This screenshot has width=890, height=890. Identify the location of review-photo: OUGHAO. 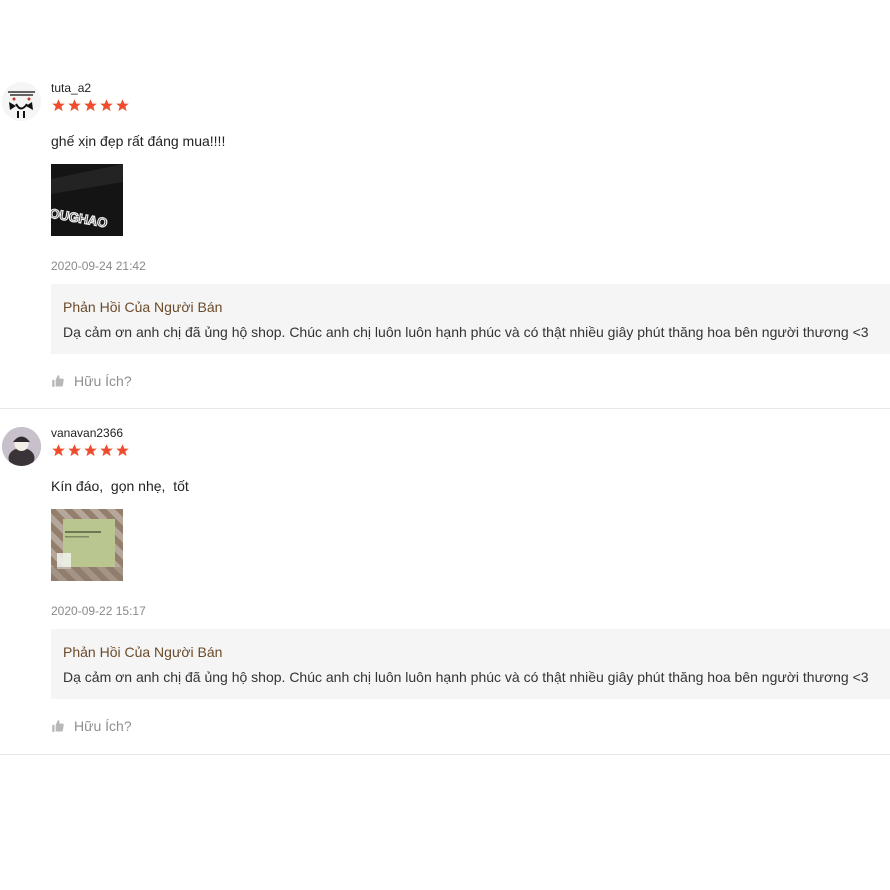
(87, 200).